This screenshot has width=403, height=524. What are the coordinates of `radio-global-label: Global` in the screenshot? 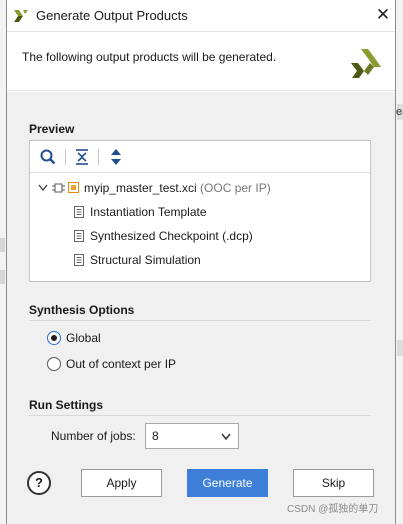 It's located at (83, 338).